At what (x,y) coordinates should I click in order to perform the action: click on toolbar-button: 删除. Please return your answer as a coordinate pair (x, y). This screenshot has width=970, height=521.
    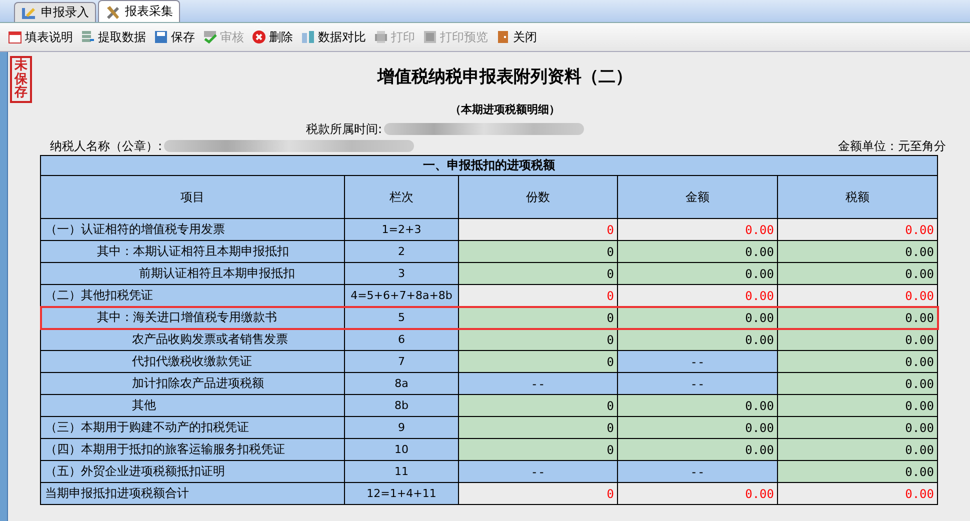
    Looking at the image, I should click on (272, 37).